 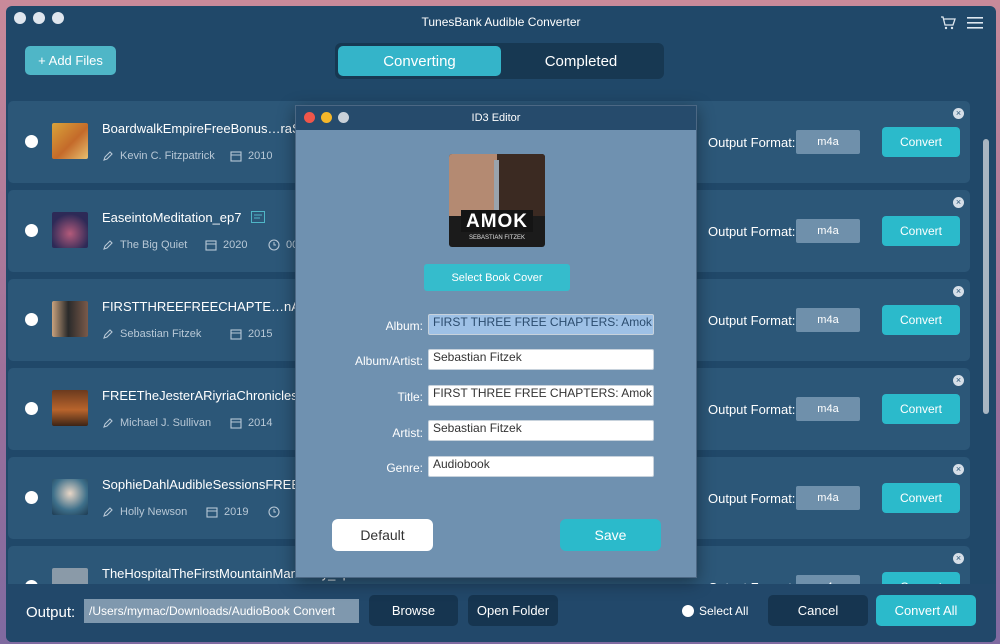 I want to click on year-value: 2014, so click(x=260, y=423).